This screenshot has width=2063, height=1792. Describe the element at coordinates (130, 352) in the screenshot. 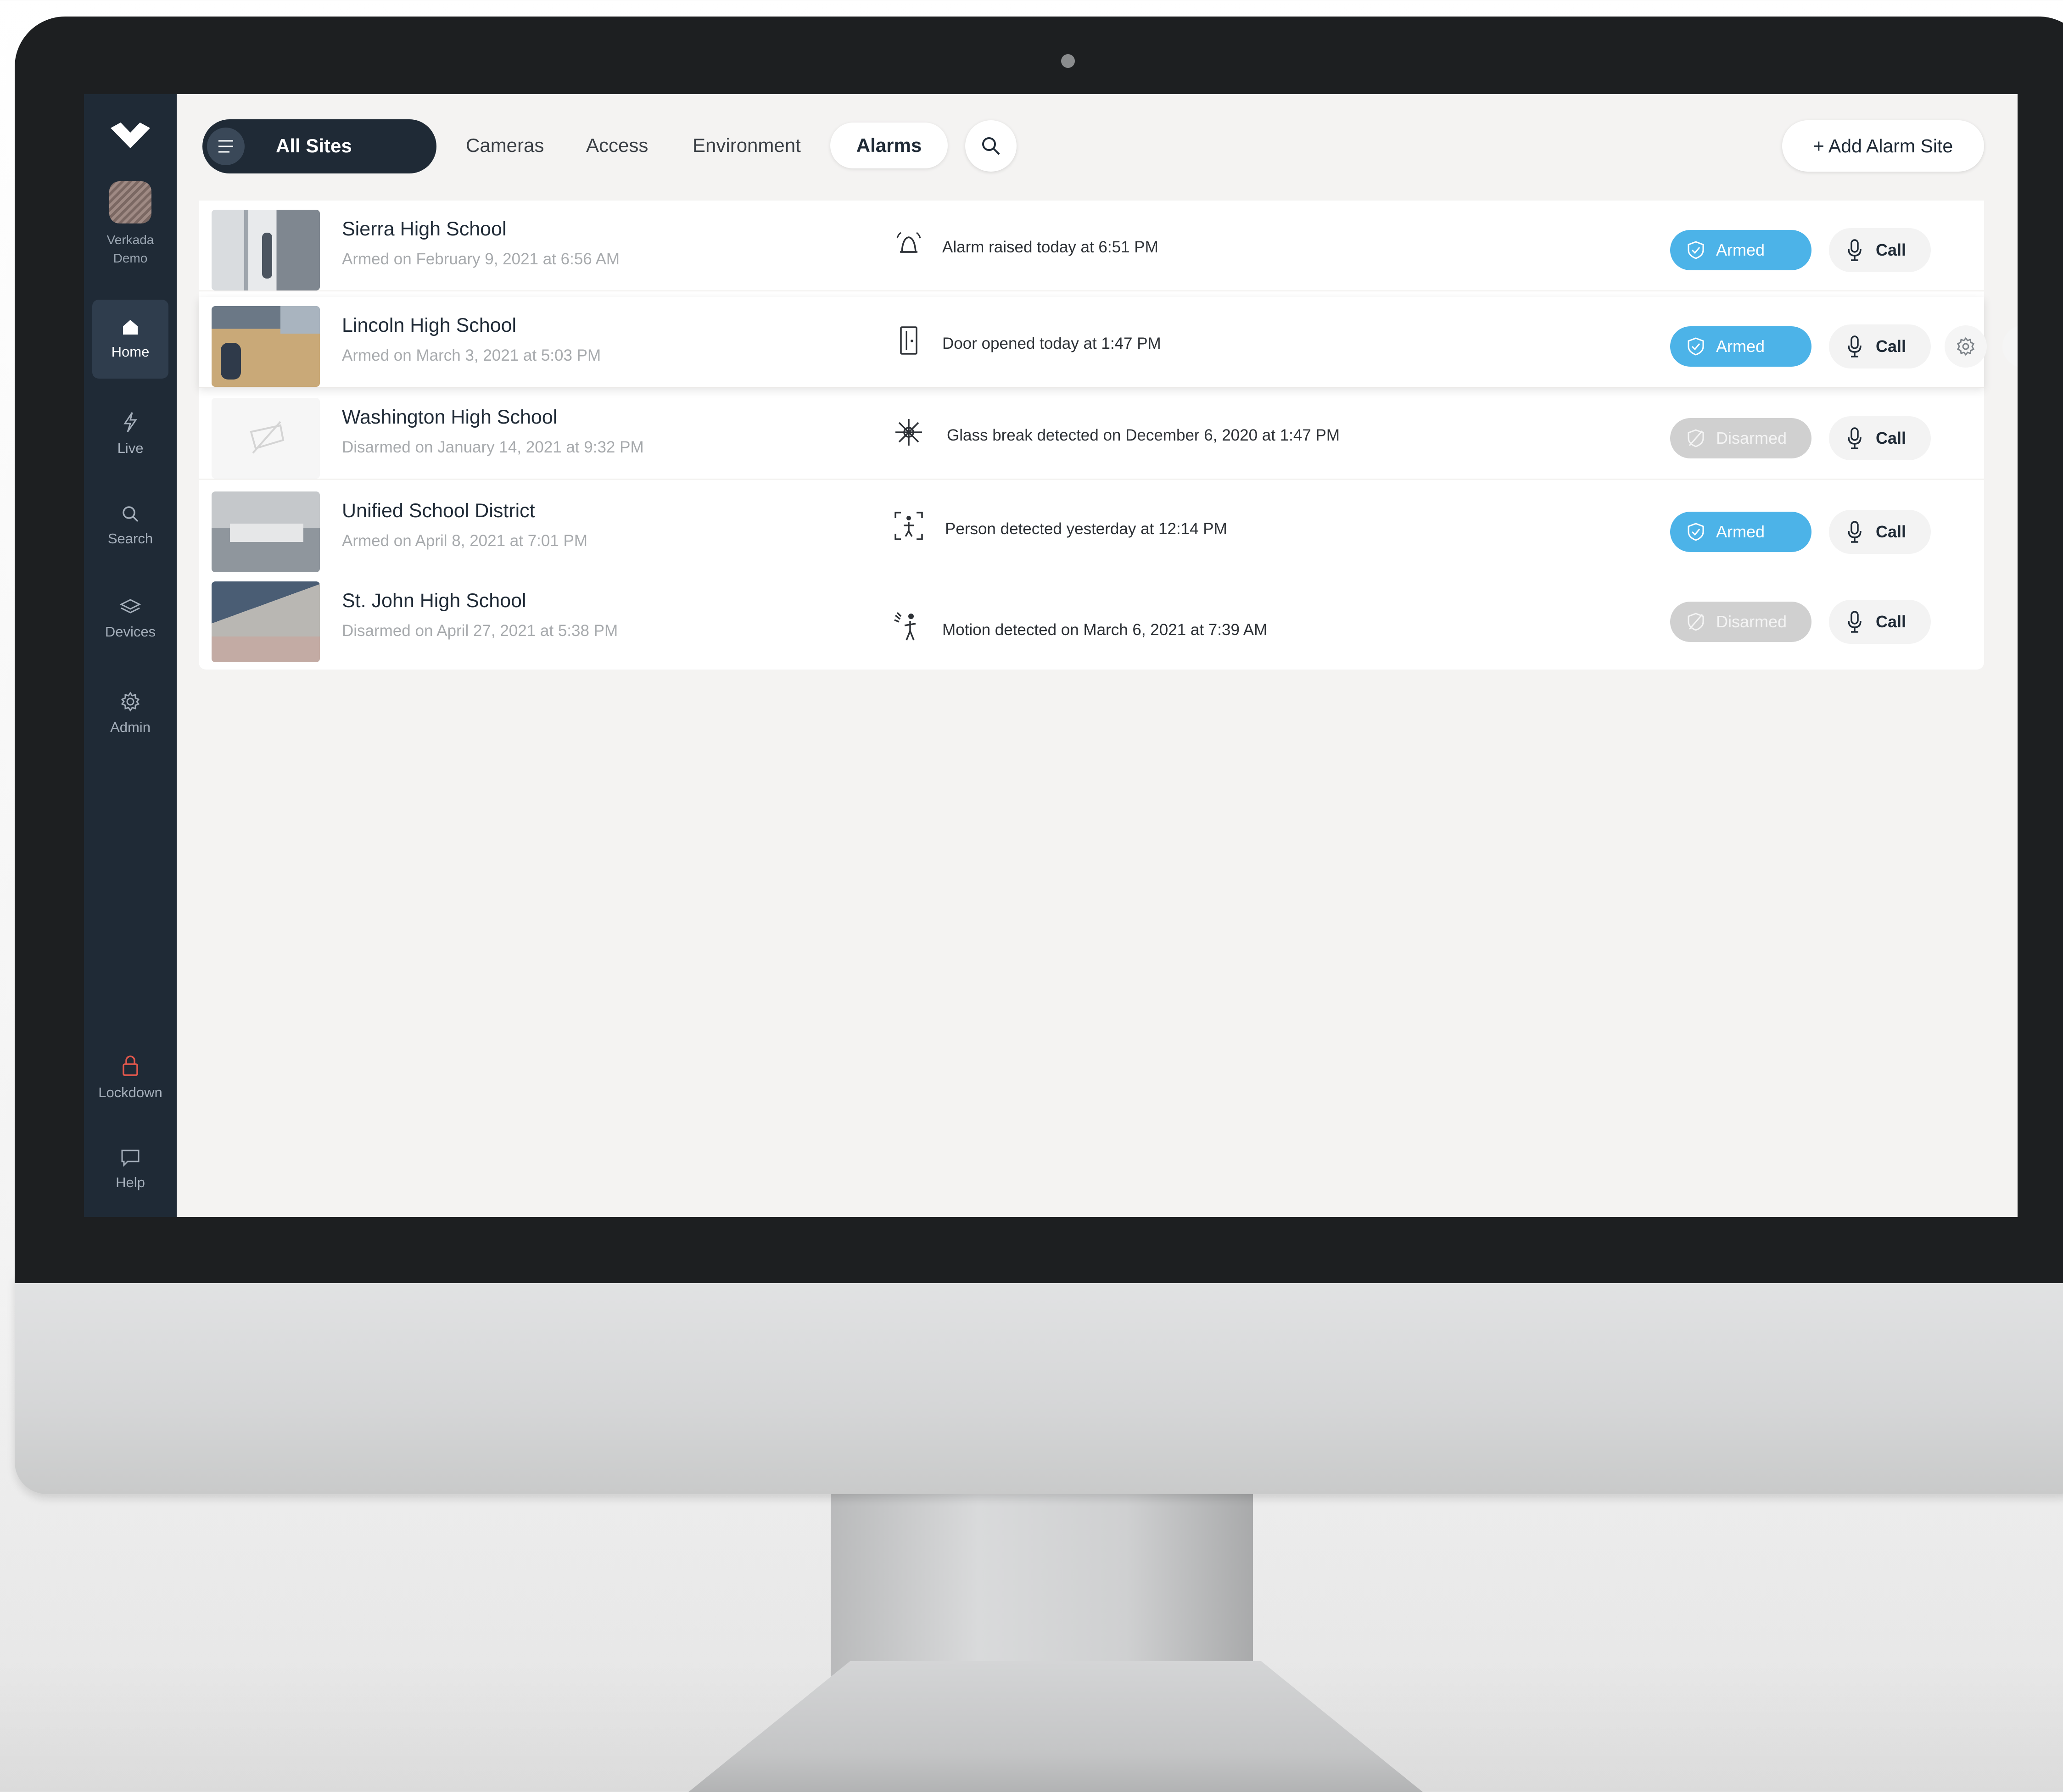

I see `sidebar-item-label: Home` at that location.